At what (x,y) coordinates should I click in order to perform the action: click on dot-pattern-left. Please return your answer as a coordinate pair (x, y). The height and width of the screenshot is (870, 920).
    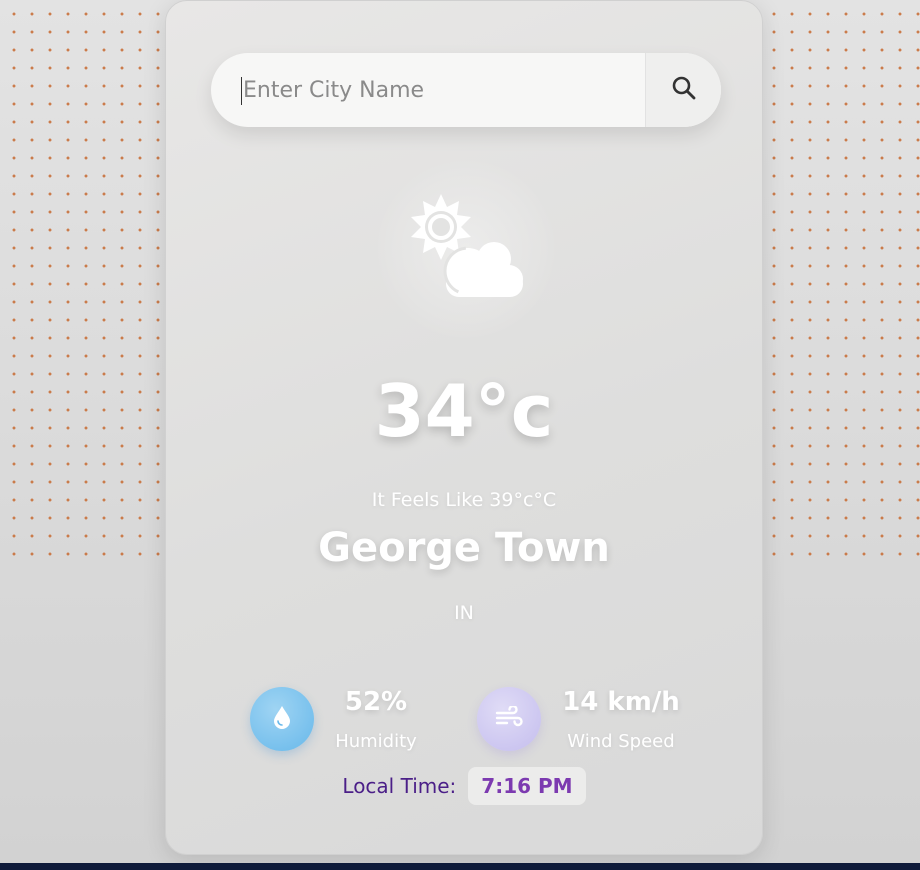
    Looking at the image, I should click on (85, 281).